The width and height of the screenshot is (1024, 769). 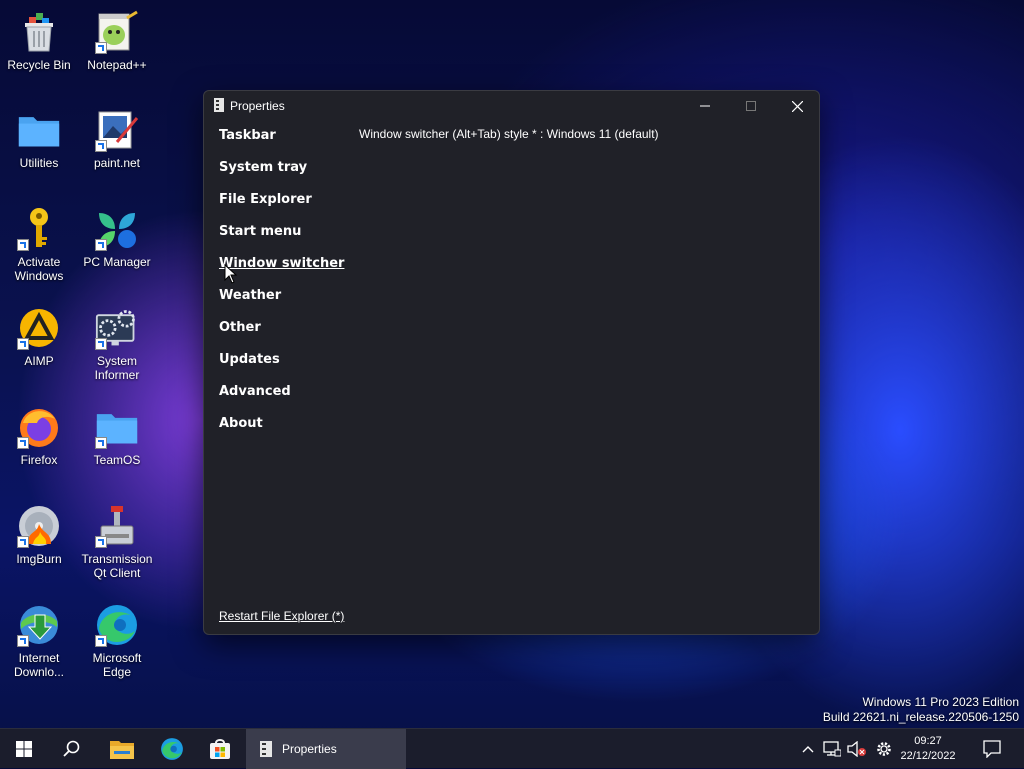 What do you see at coordinates (281, 401) in the screenshot?
I see `nav-item-advanced: Advanced` at bounding box center [281, 401].